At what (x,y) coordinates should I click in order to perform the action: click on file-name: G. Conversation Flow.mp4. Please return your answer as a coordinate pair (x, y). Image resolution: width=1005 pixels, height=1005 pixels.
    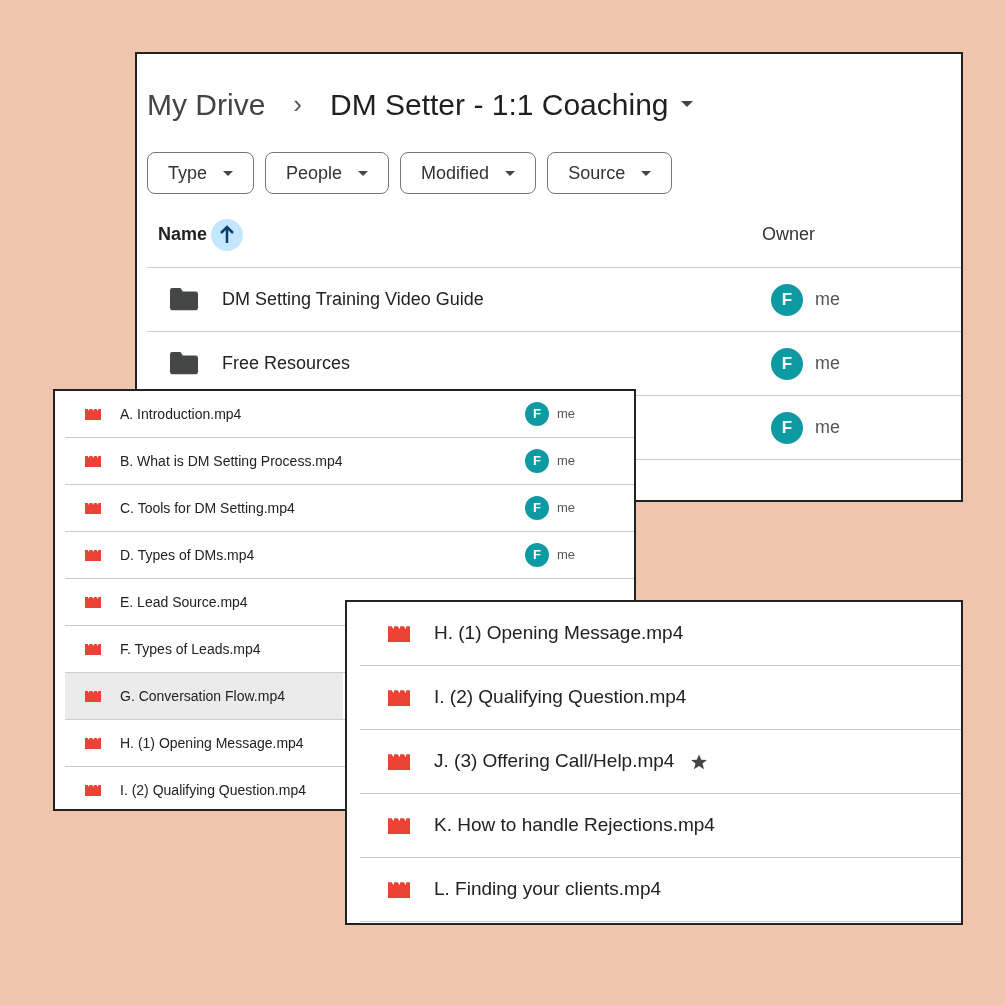
    Looking at the image, I should click on (202, 696).